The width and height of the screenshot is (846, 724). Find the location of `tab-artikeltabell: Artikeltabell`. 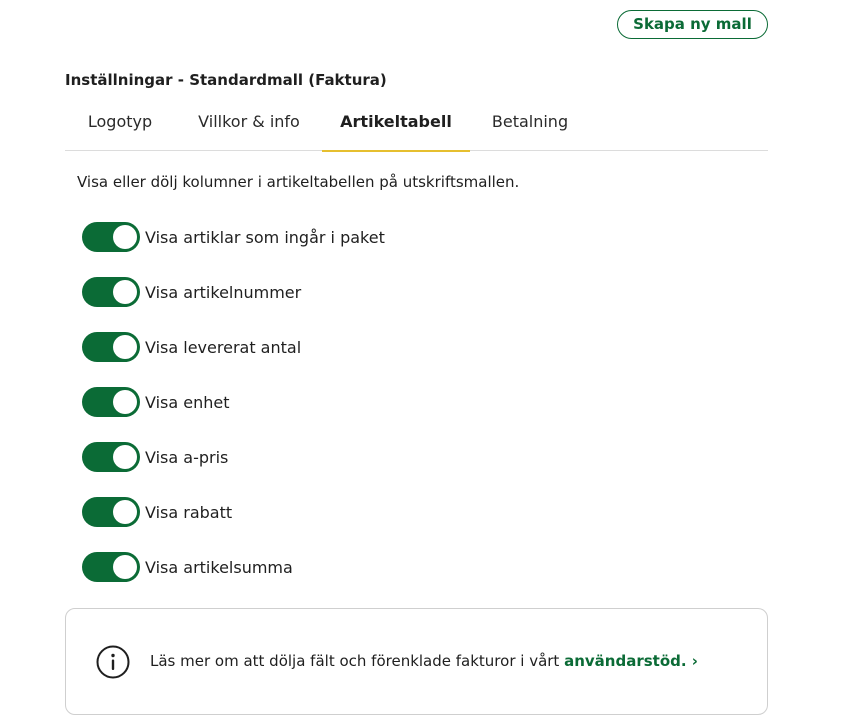

tab-artikeltabell: Artikeltabell is located at coordinates (396, 128).